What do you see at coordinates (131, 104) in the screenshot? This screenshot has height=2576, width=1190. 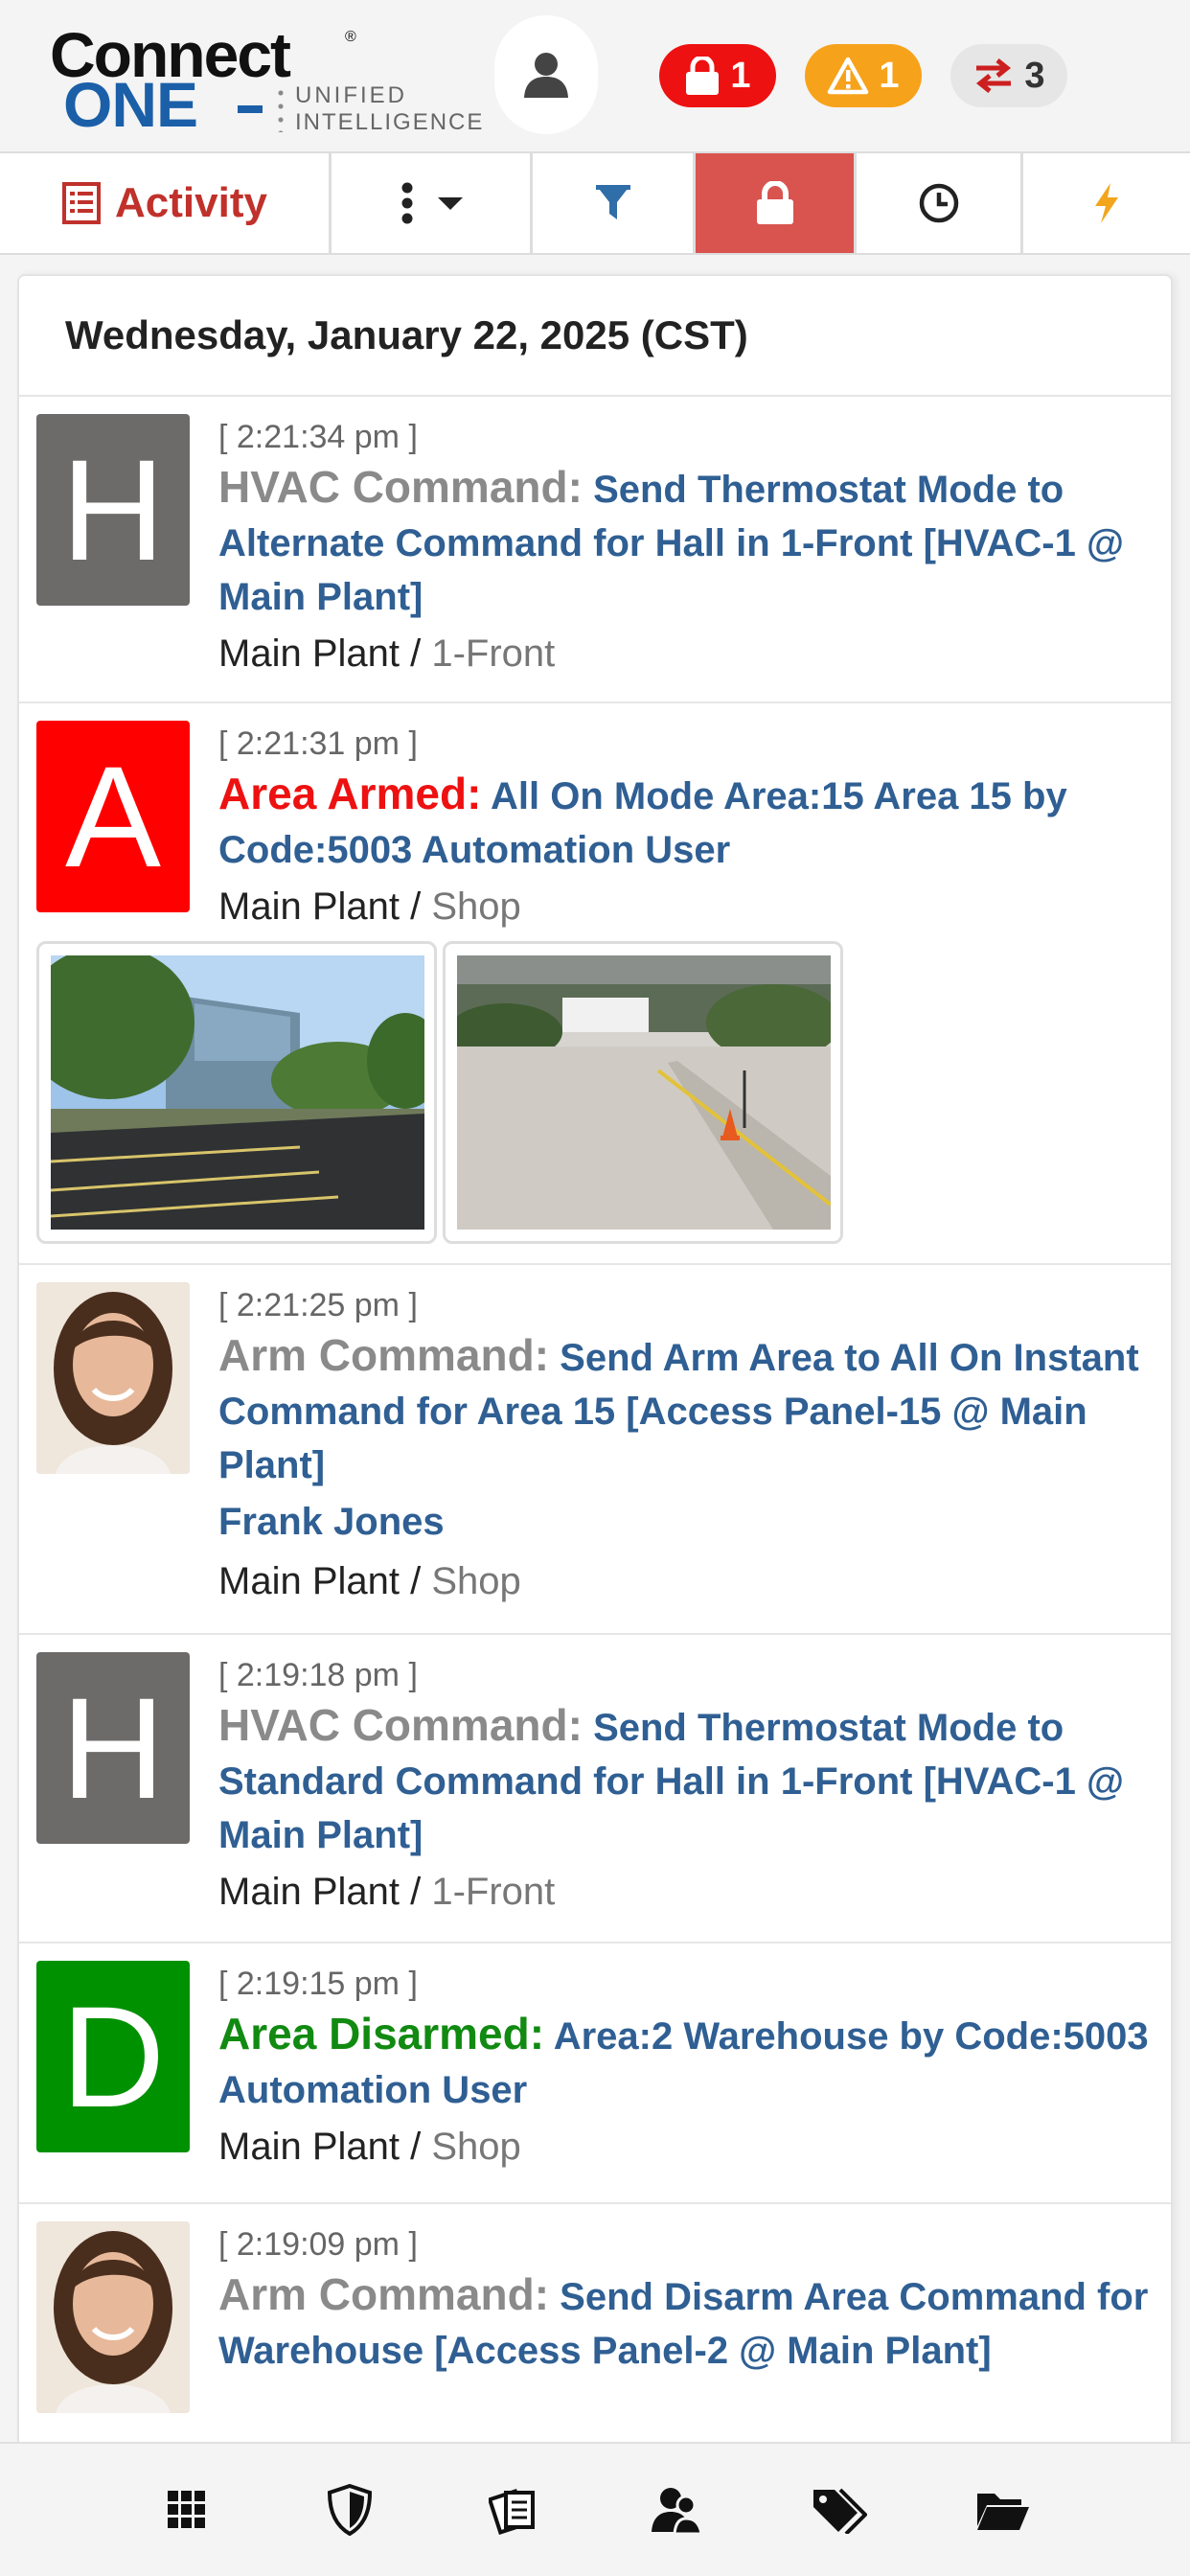 I see `logo-word-one: ONE` at bounding box center [131, 104].